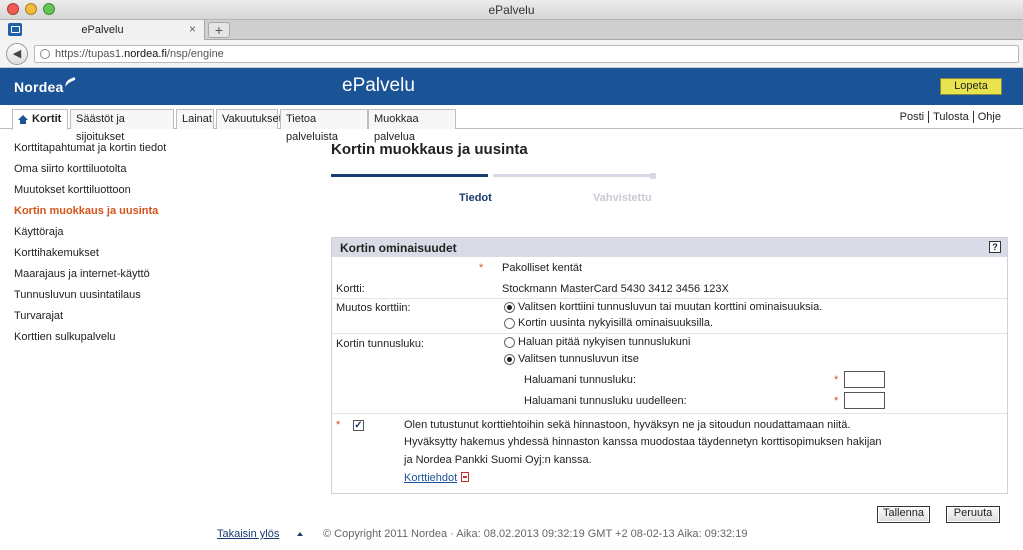 This screenshot has height=550, width=1023. Describe the element at coordinates (159, 319) in the screenshot. I see `sidebar-item-turvarajat: Turvarajat` at that location.